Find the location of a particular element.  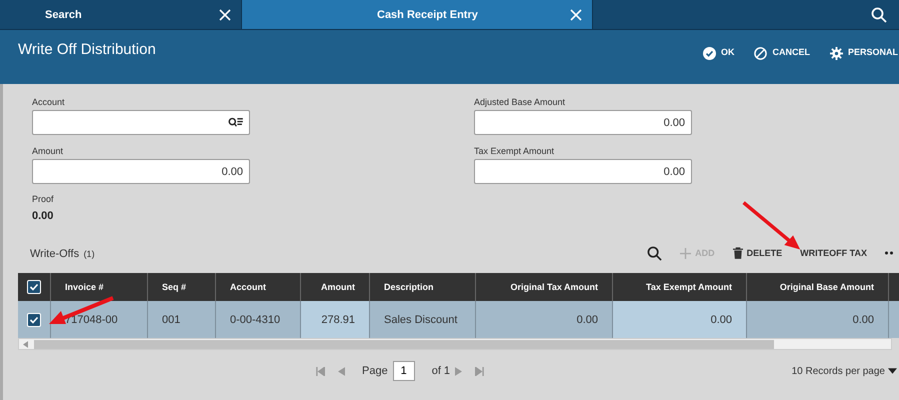

table-row: 717048-00 001 0-00-4310 278.91 Sales Discount 0.00 0.00 0.00 is located at coordinates (458, 319).